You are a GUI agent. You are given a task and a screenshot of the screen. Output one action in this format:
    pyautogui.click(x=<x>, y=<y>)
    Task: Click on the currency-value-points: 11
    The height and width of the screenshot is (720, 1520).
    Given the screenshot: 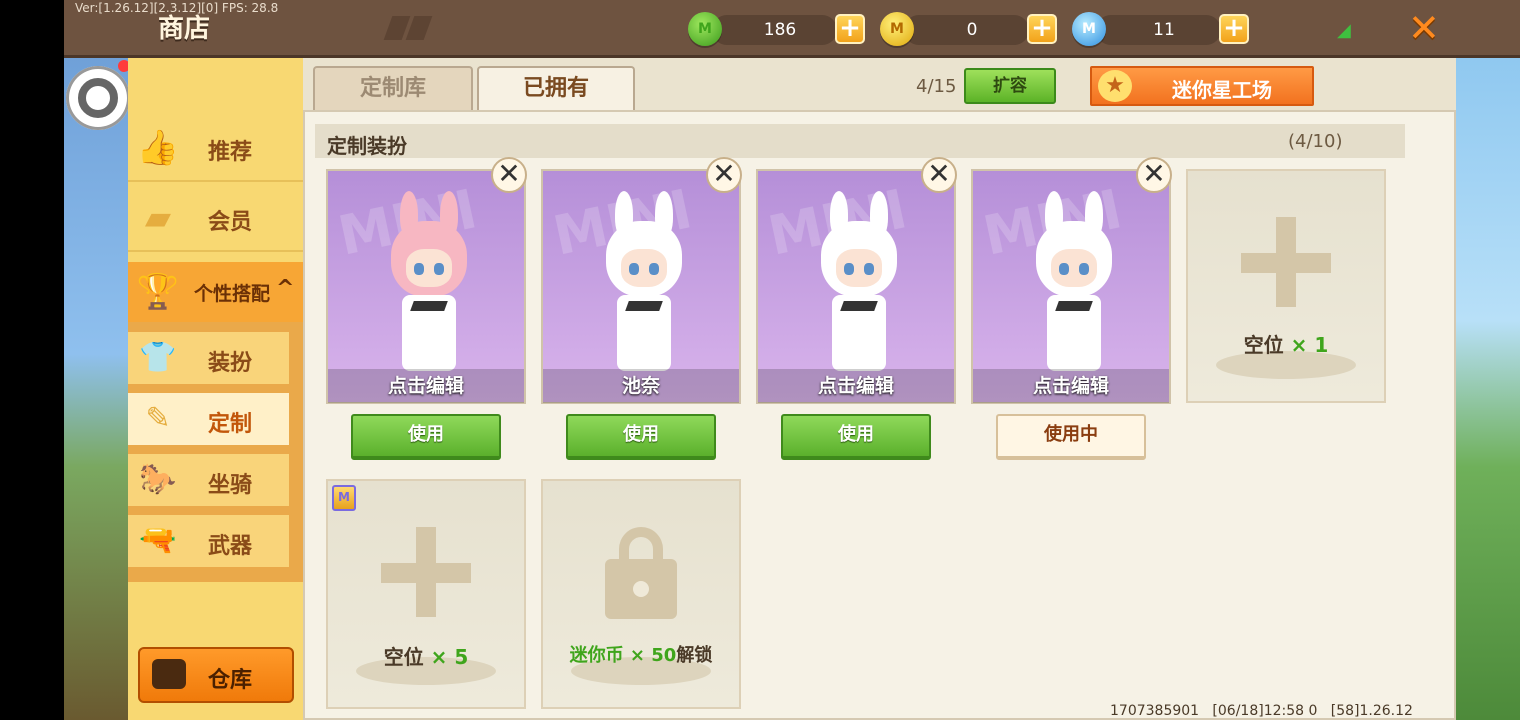 What is the action you would take?
    pyautogui.click(x=1164, y=30)
    